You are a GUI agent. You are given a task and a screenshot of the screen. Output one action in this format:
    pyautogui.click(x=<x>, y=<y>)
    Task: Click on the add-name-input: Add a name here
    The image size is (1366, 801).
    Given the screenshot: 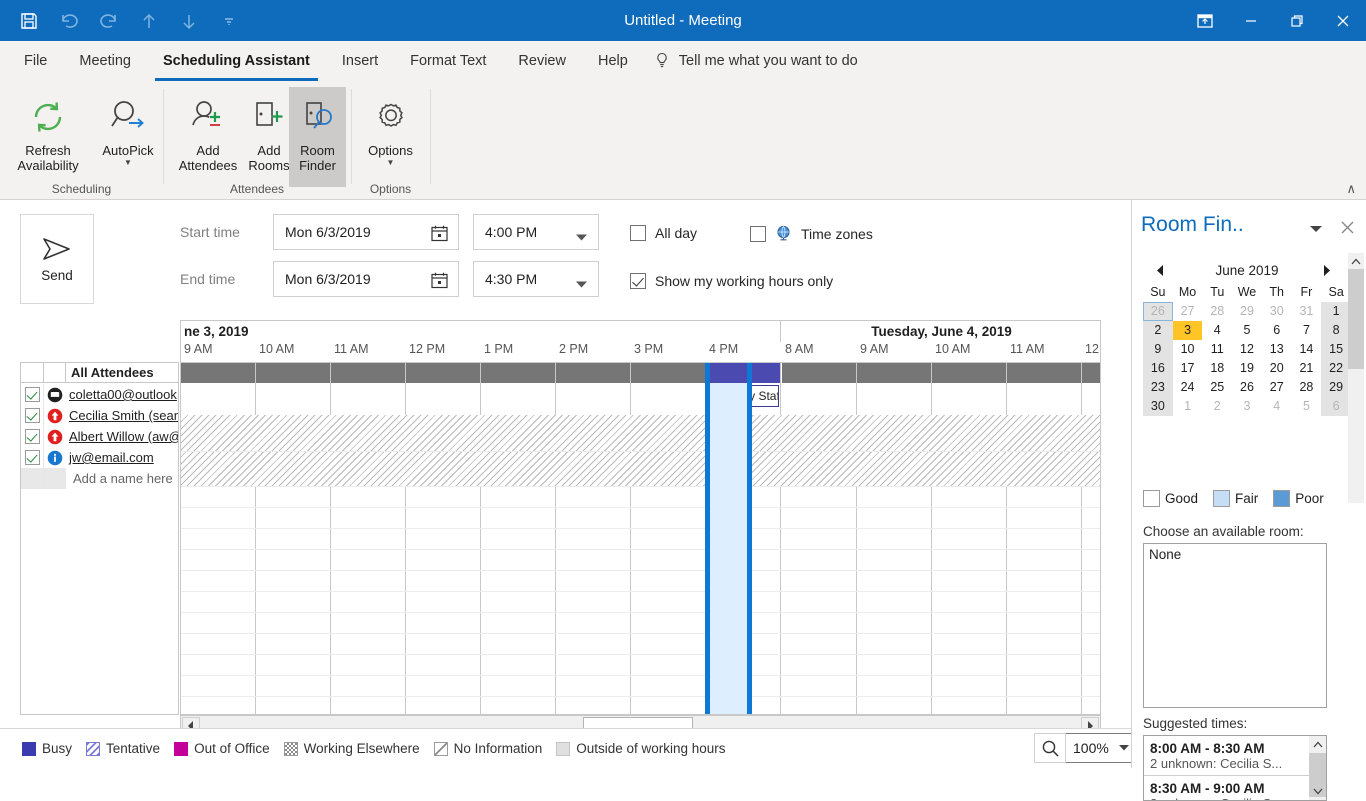 What is the action you would take?
    pyautogui.click(x=122, y=478)
    